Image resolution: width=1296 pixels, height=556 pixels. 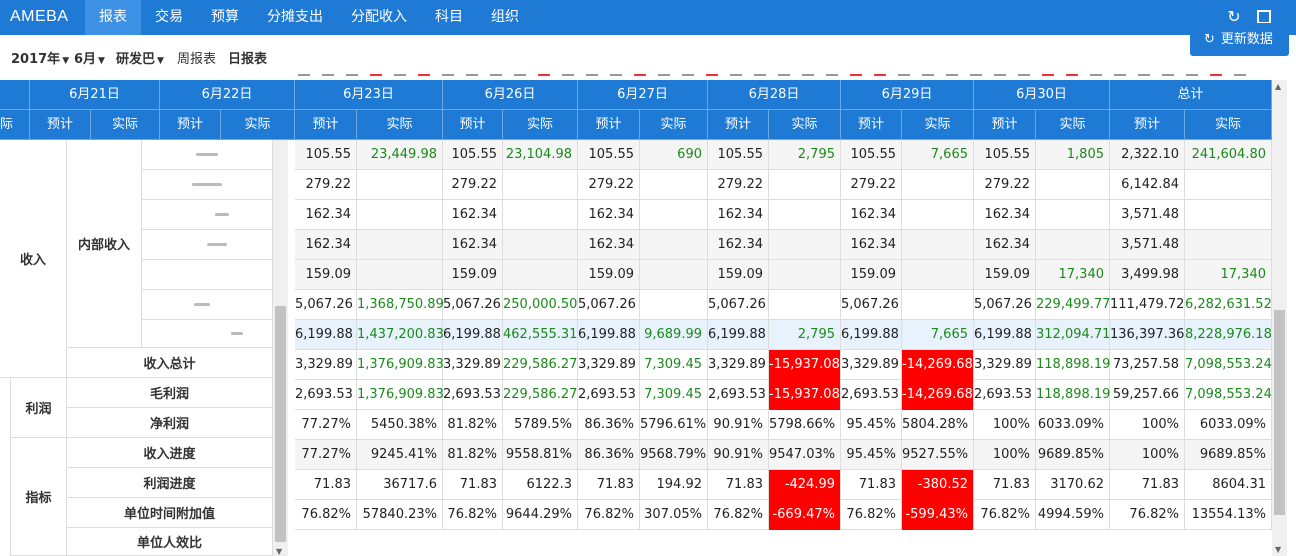 What do you see at coordinates (89, 57) in the screenshot?
I see `month-select: 6月 ▼` at bounding box center [89, 57].